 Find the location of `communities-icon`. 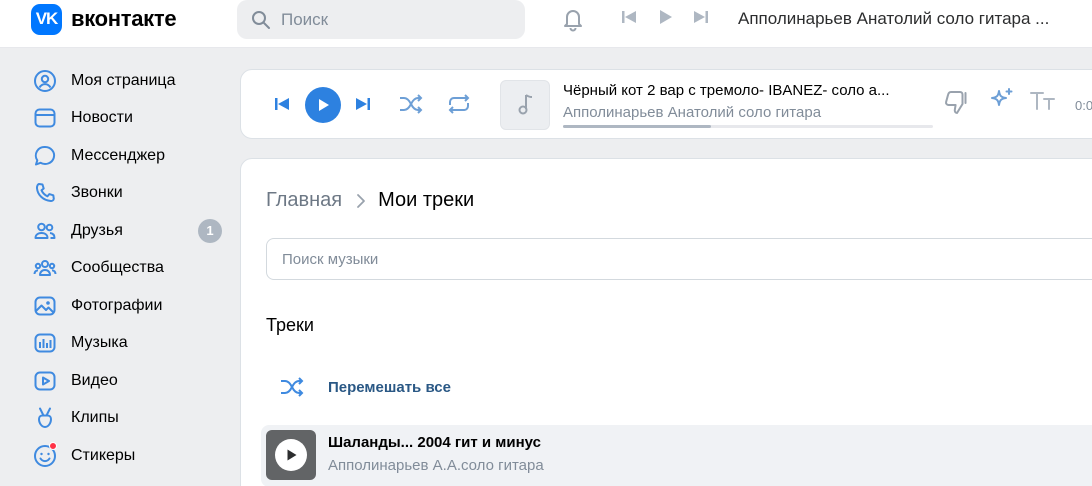

communities-icon is located at coordinates (45, 268).